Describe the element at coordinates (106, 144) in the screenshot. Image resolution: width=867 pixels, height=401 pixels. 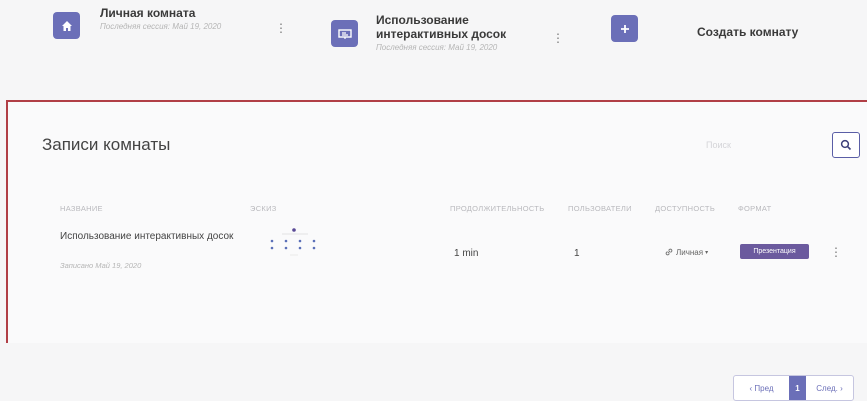
I see `page-title: Записи комнаты` at that location.